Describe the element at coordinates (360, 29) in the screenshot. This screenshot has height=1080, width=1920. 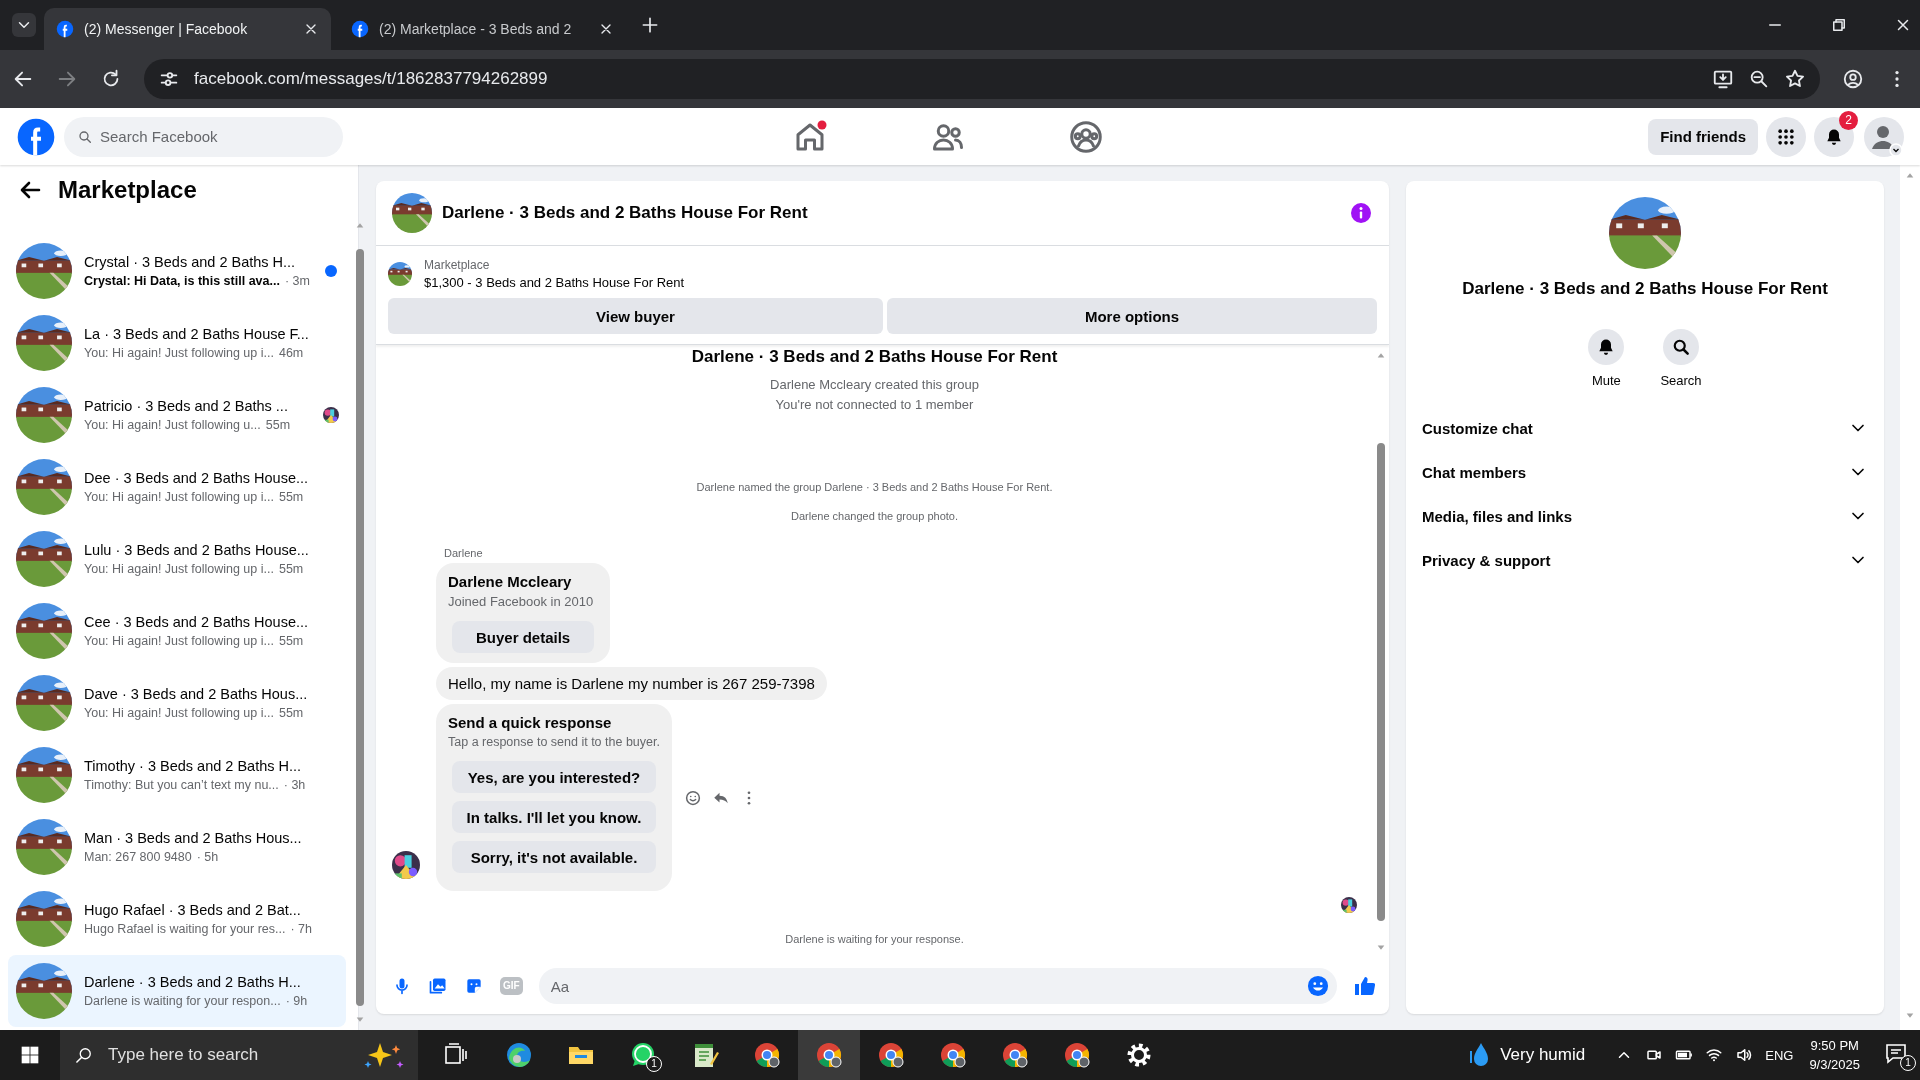
I see `tab-favicon` at that location.